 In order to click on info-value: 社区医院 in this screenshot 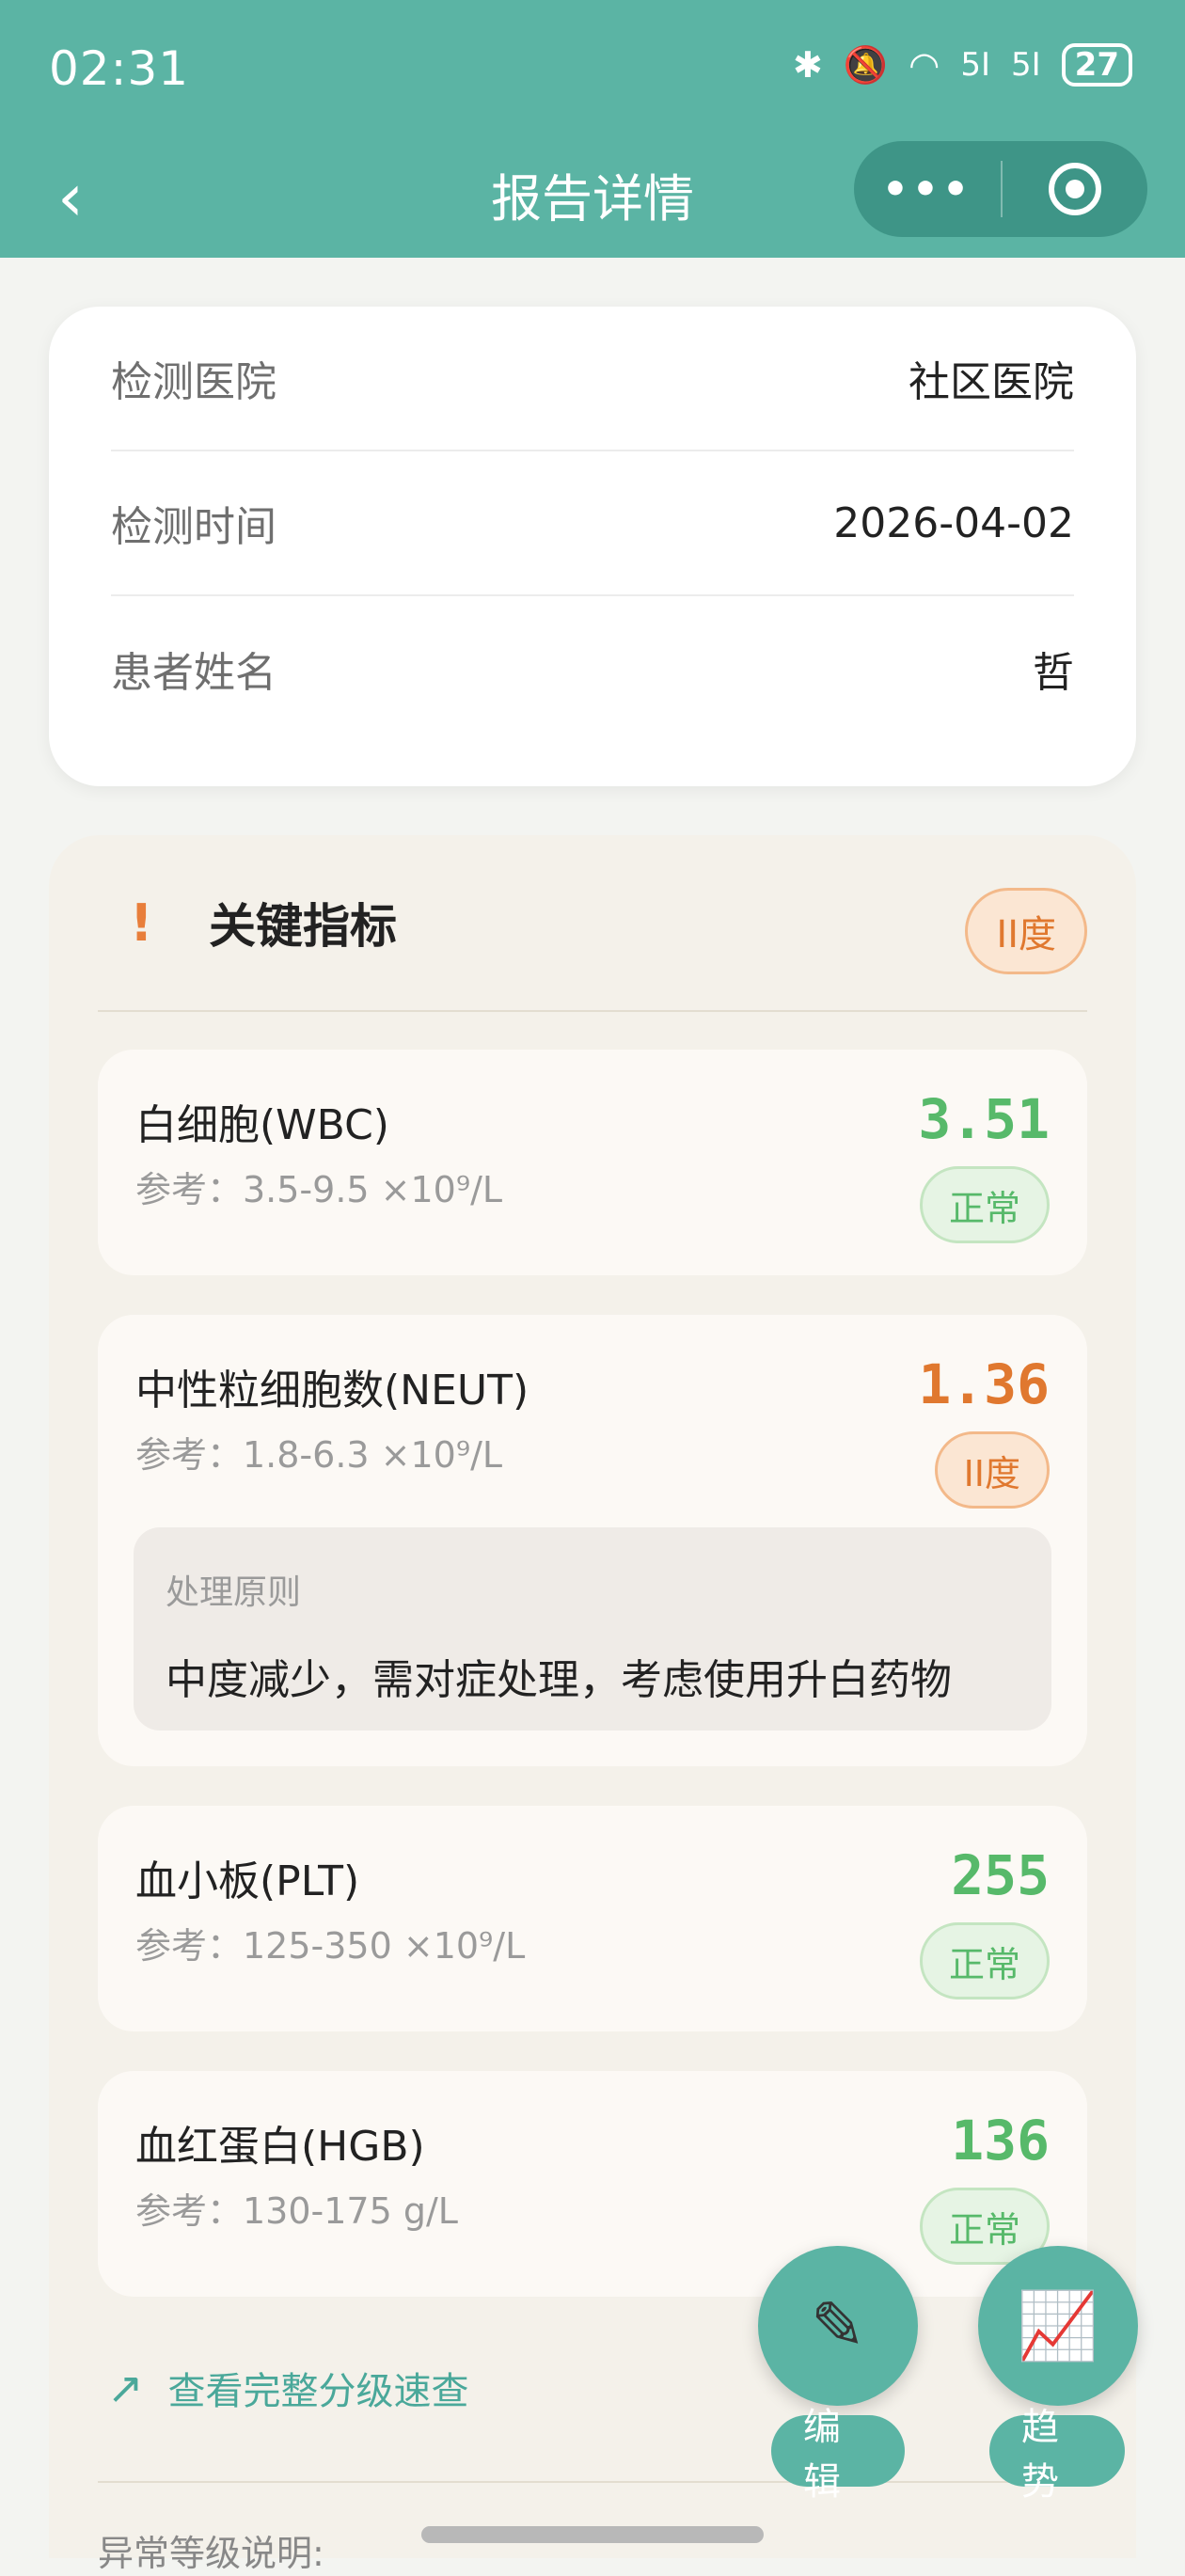, I will do `click(991, 382)`.